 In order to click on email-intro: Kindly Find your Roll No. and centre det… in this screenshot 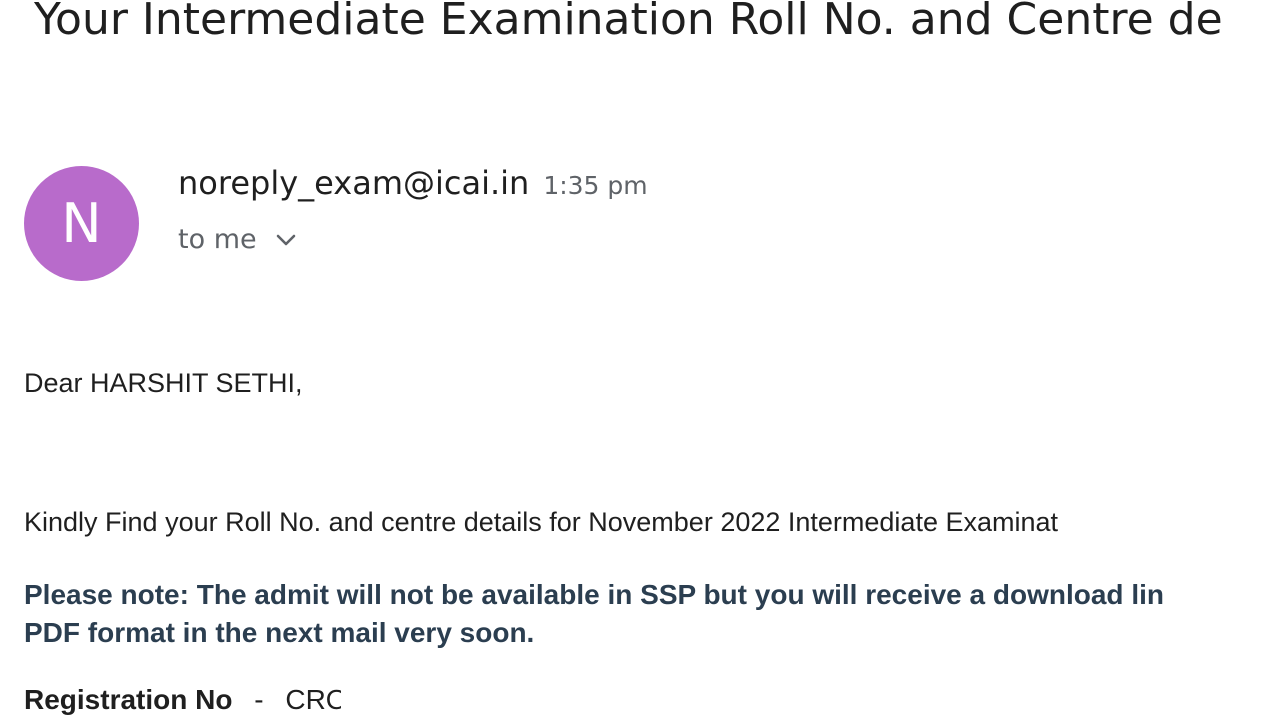, I will do `click(541, 522)`.